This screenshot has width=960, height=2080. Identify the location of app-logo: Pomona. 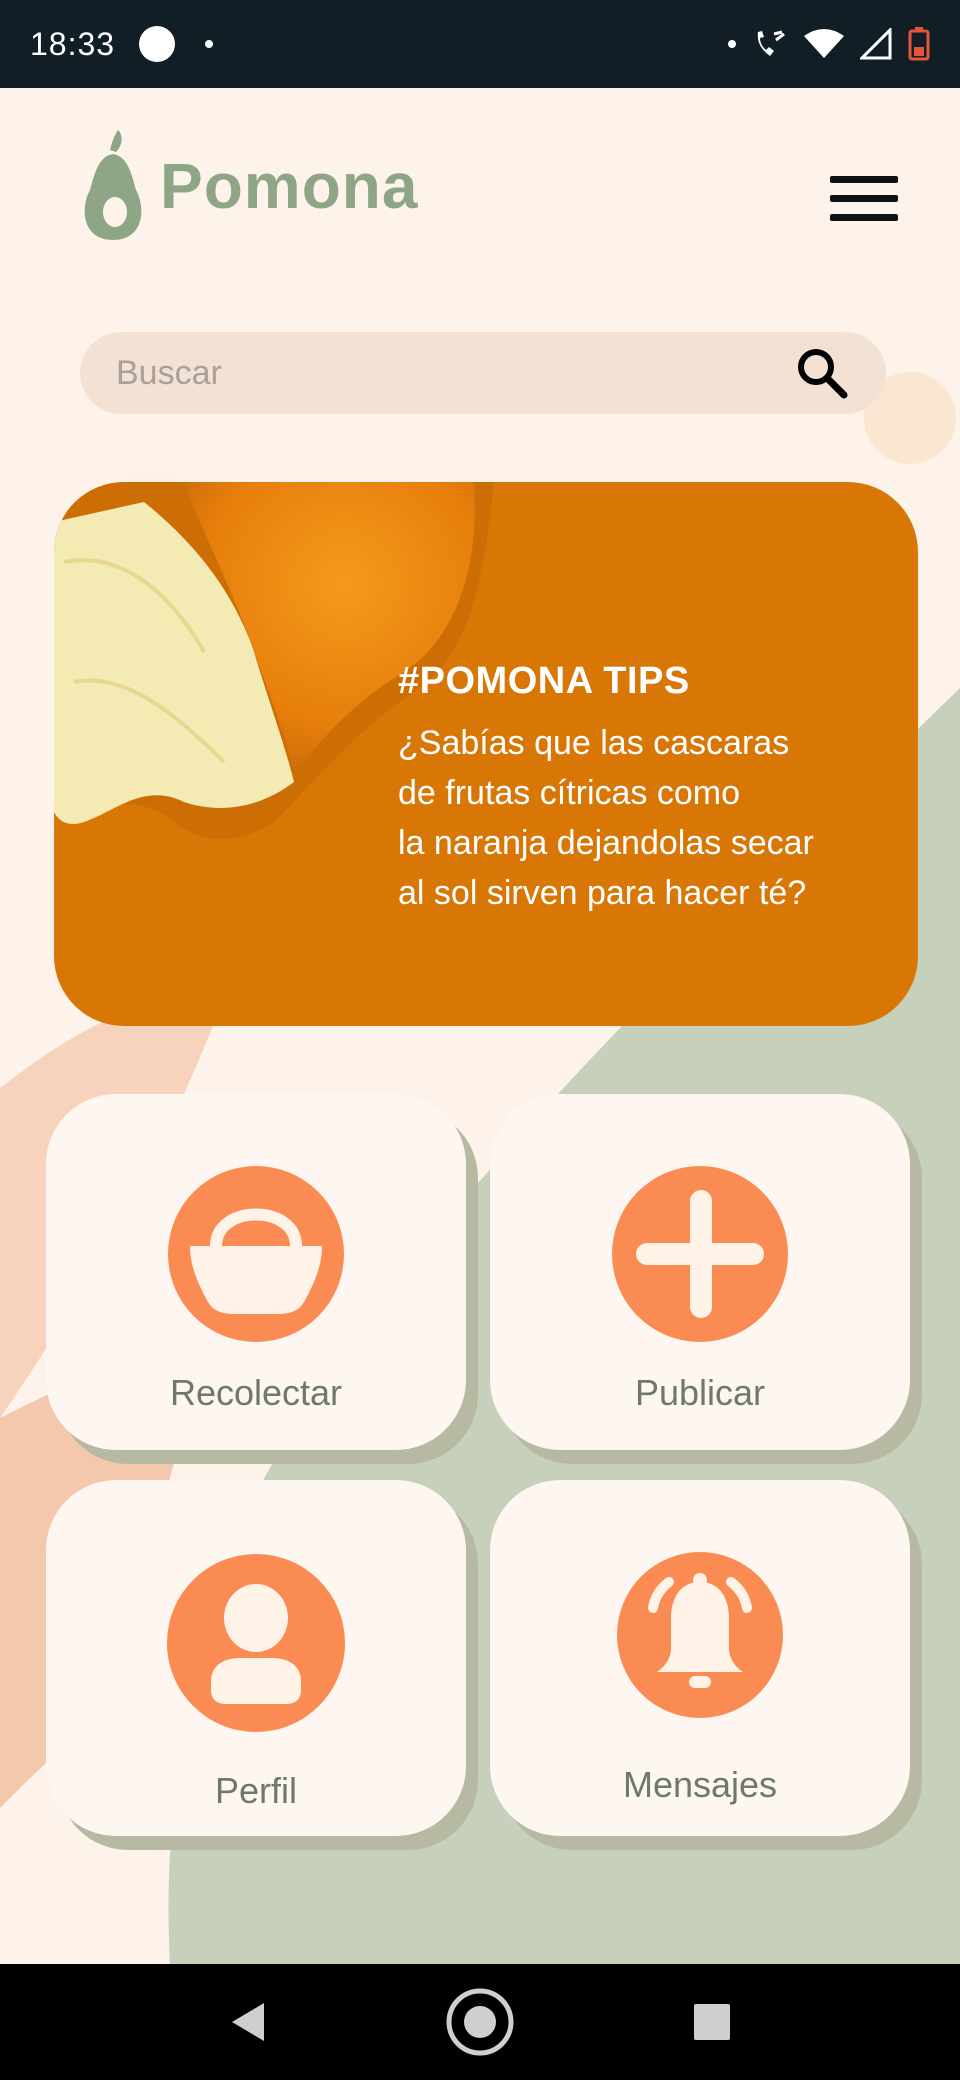
(248, 186).